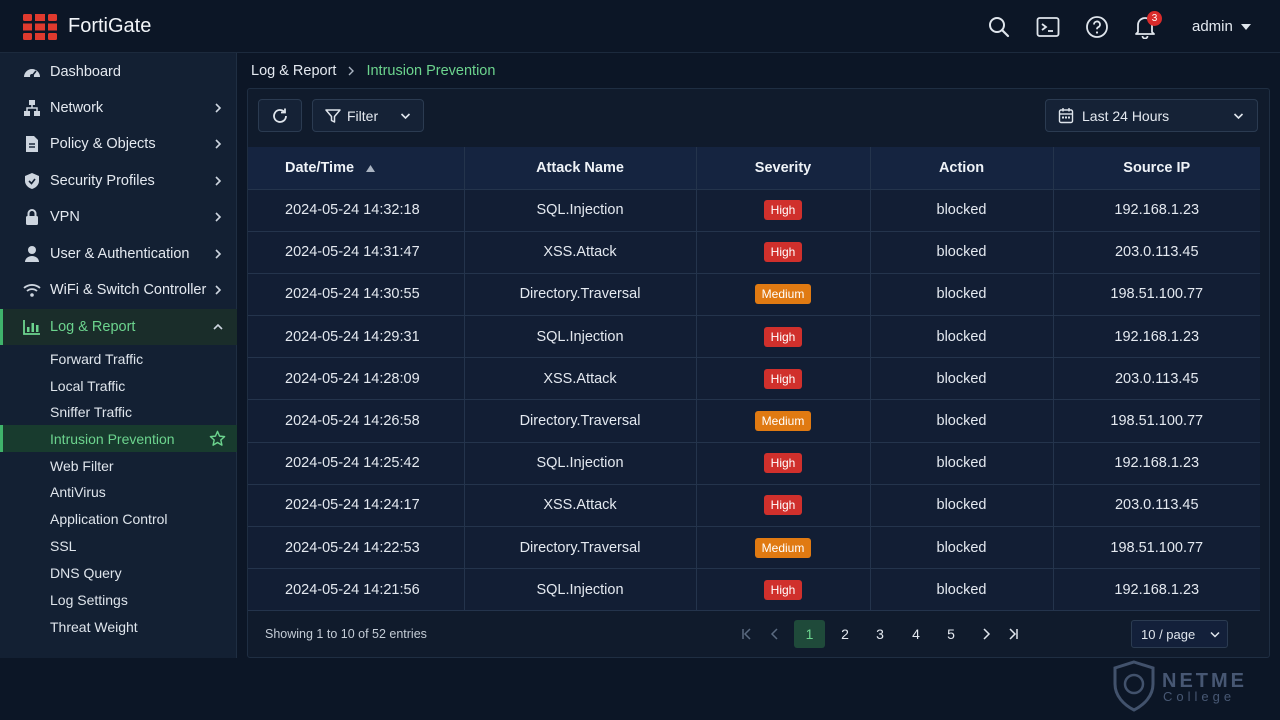  Describe the element at coordinates (32, 290) in the screenshot. I see `wifi-icon` at that location.